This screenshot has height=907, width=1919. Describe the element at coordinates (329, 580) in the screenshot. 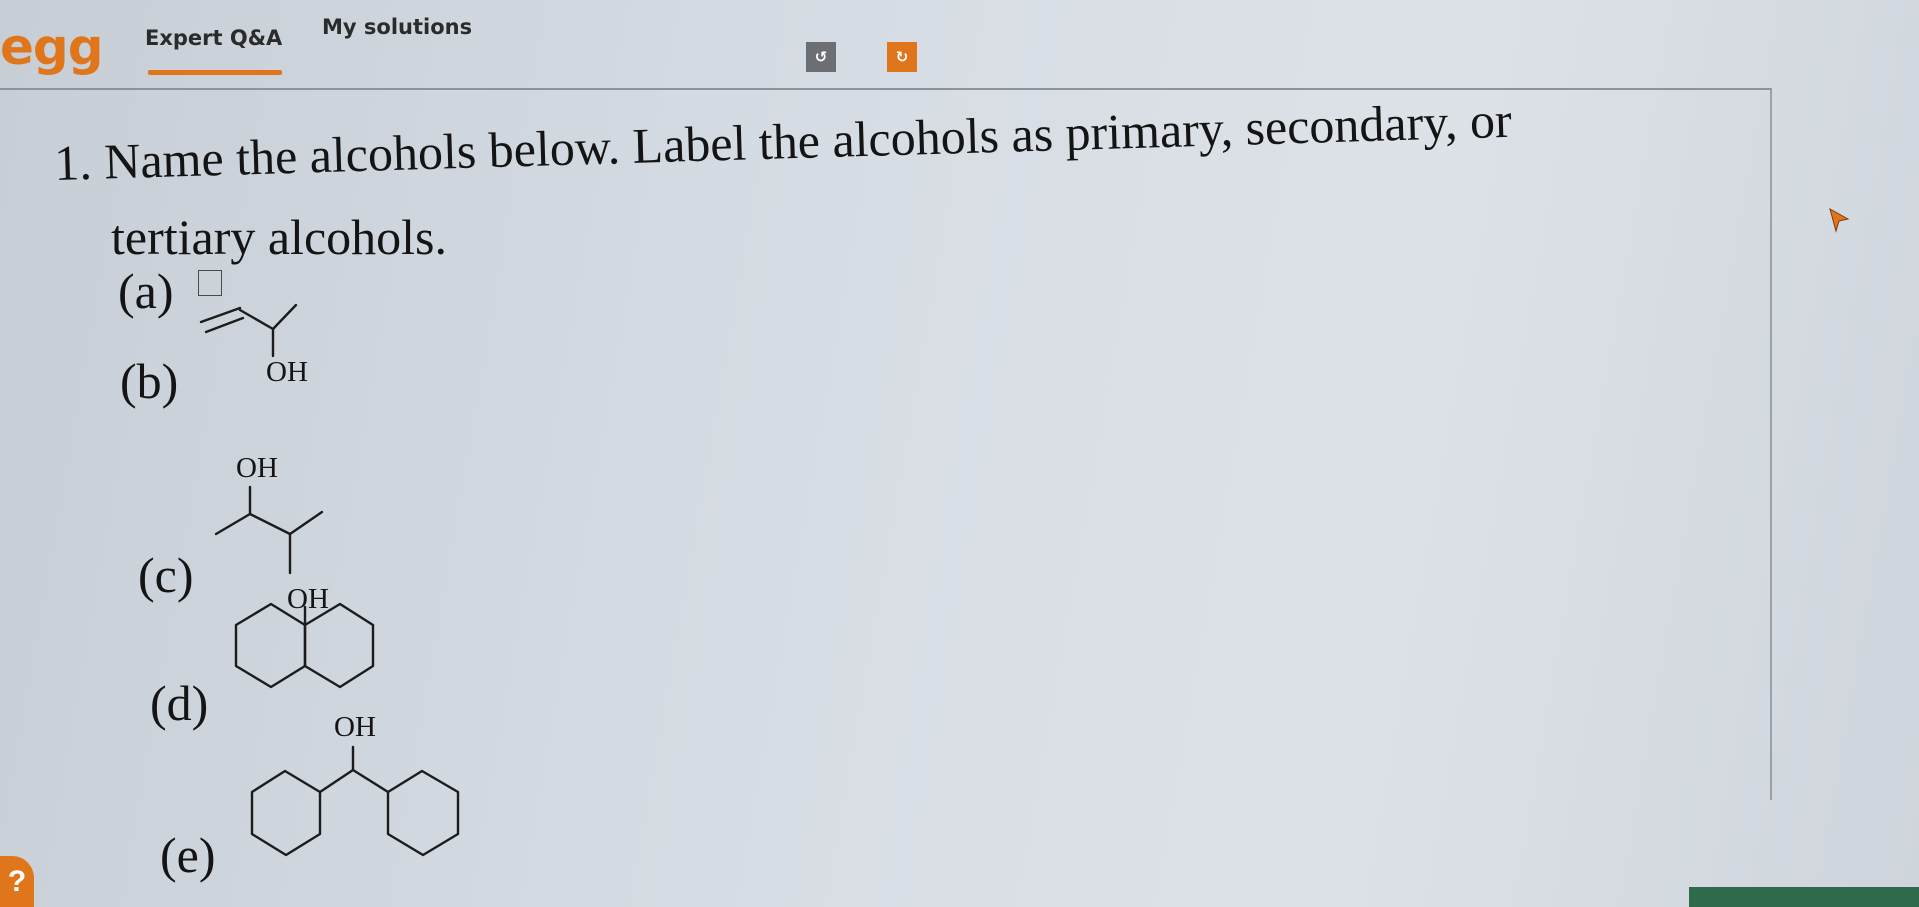

I see `chemical-structures` at that location.